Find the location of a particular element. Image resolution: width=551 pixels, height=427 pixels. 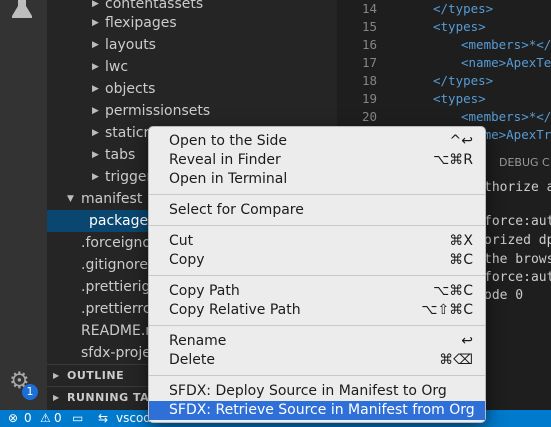

menu-select-for-compare: Select for Compare is located at coordinates (317, 210).